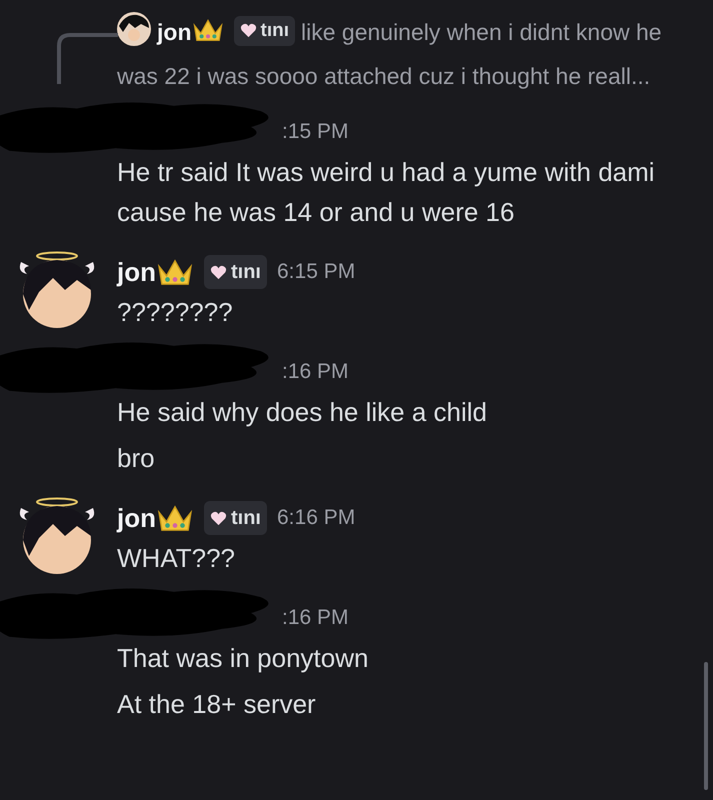  Describe the element at coordinates (316, 518) in the screenshot. I see `timestamp: 6:16 PM` at that location.